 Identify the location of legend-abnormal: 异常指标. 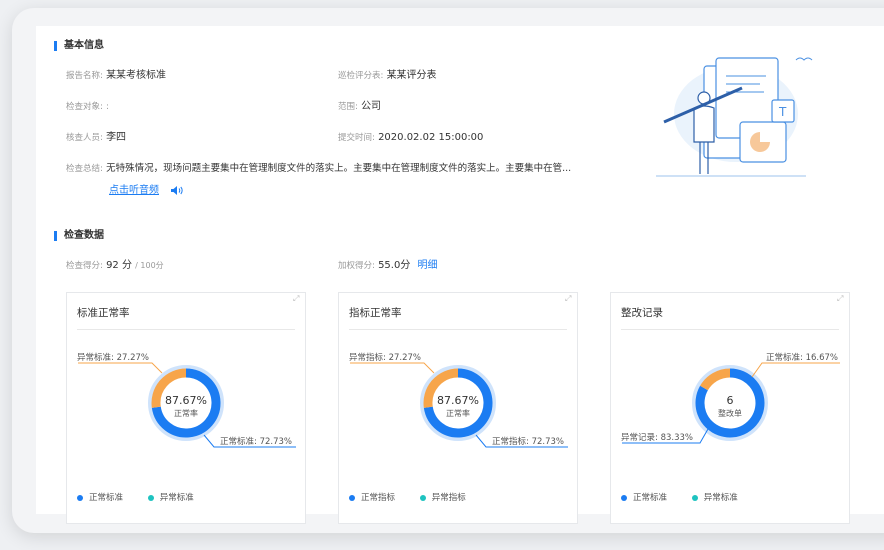
(448, 498).